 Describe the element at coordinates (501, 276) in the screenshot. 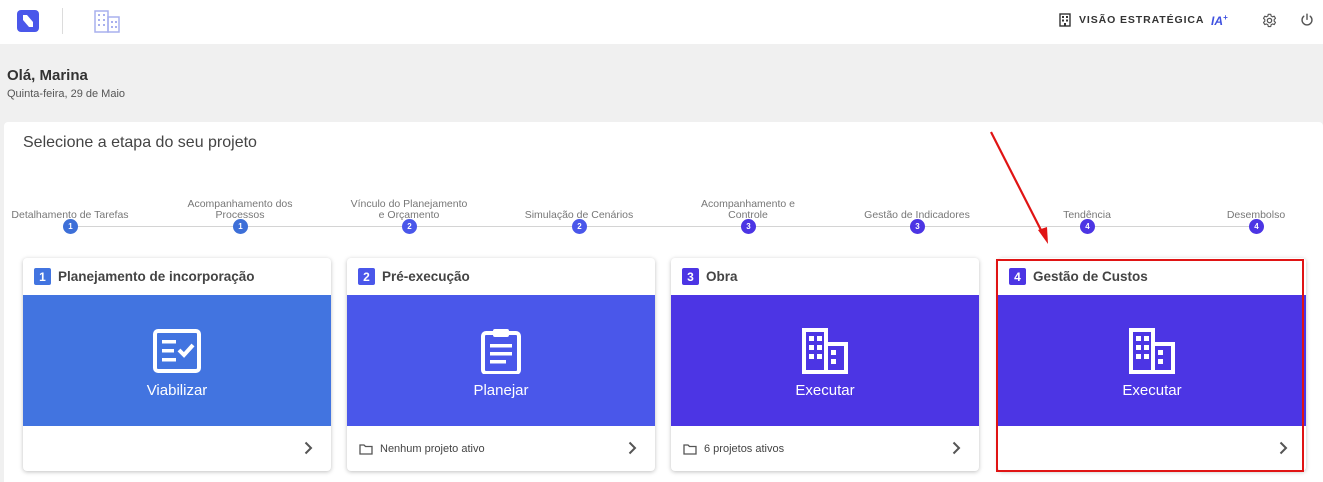

I see `card-header: 2 Pré-execução` at that location.